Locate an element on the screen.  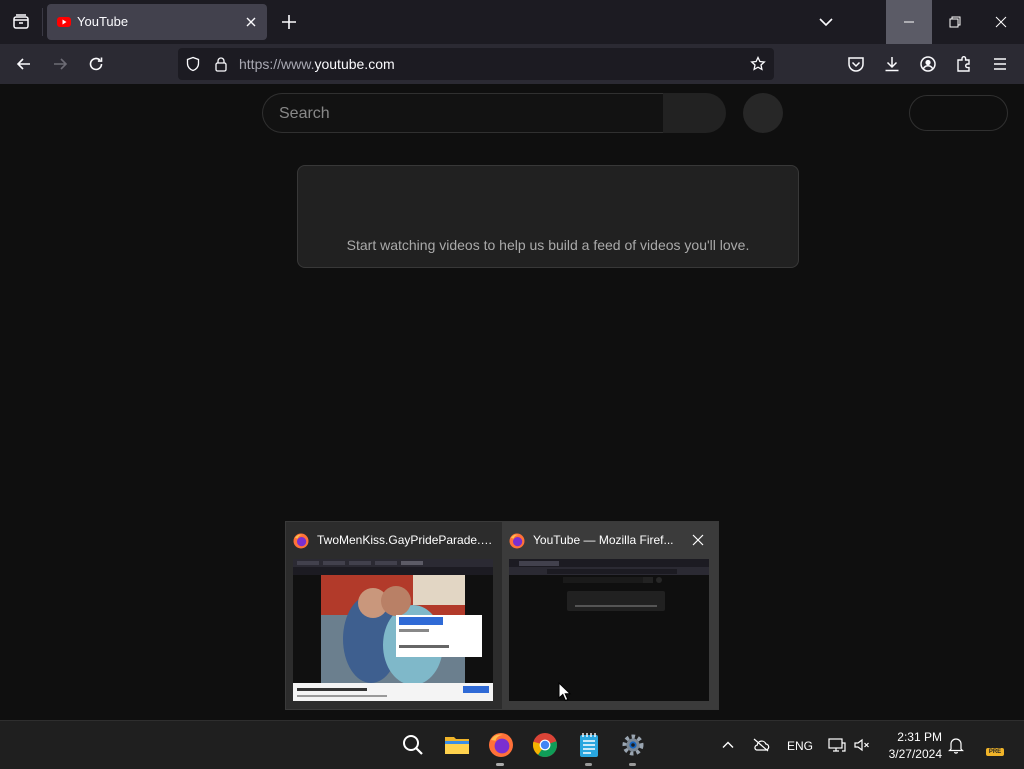
url-scheme: https:// is located at coordinates (260, 64).